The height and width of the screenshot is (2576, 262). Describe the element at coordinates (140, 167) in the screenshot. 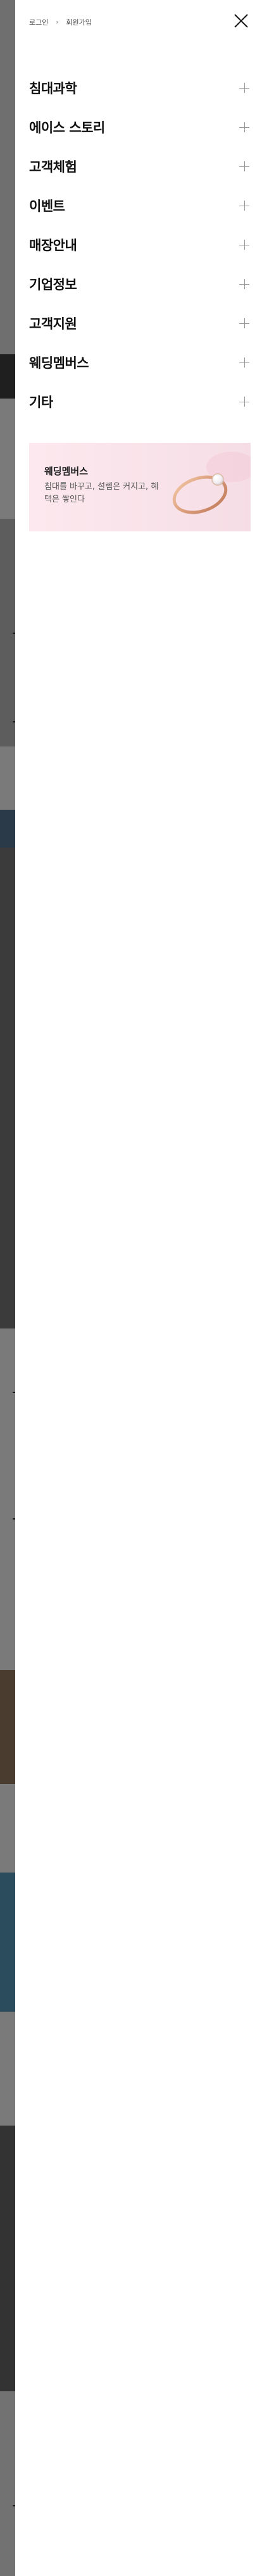

I see `menu-item-customer-experience: 고객체험` at that location.